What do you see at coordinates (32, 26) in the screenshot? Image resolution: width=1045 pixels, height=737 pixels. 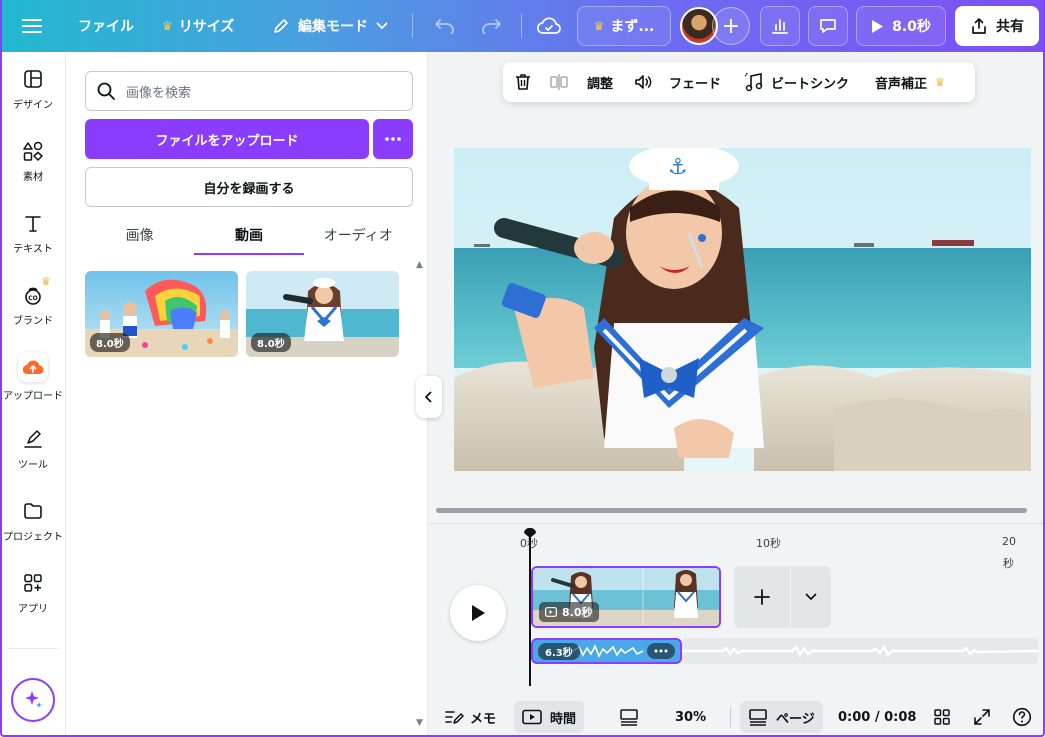 I see `menu-icon` at bounding box center [32, 26].